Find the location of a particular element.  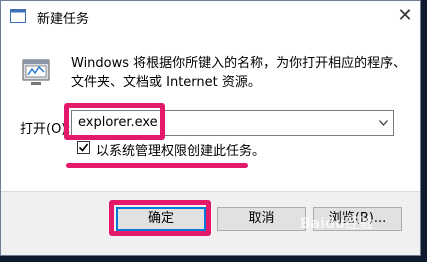

admin-checkbox is located at coordinates (83, 147).